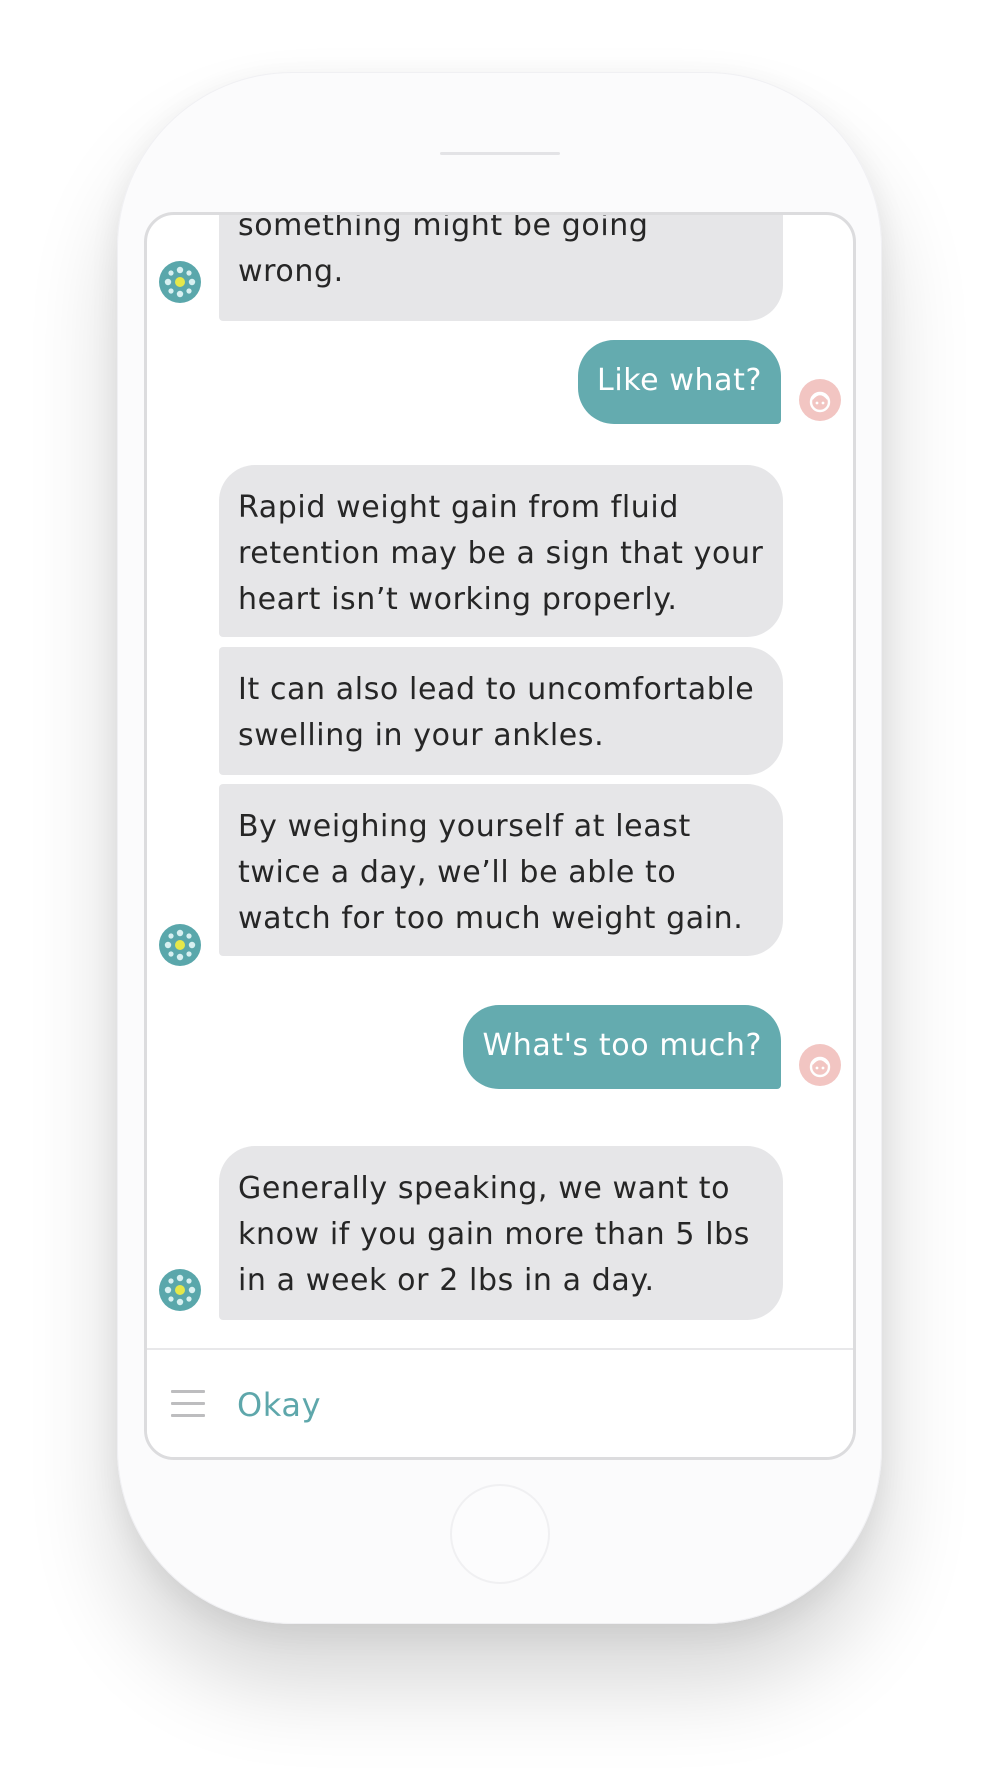 The height and width of the screenshot is (1768, 1000). What do you see at coordinates (622, 1047) in the screenshot?
I see `user-message: What's too much?` at bounding box center [622, 1047].